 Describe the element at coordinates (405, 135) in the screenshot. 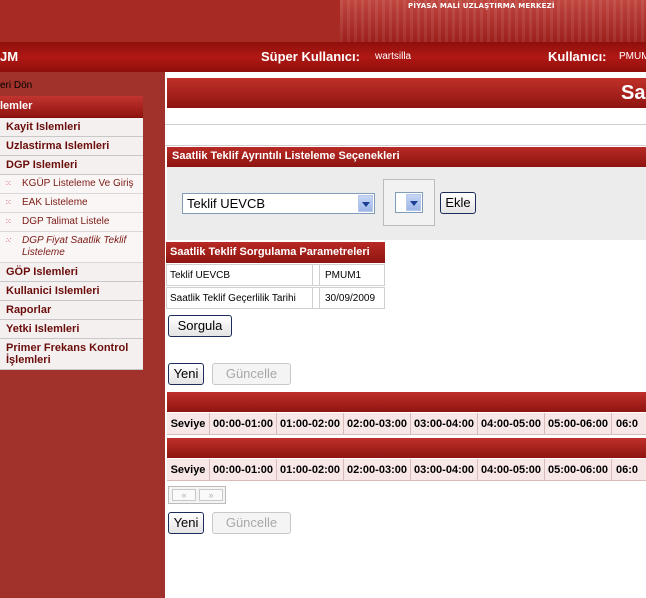

I see `message-strip` at that location.